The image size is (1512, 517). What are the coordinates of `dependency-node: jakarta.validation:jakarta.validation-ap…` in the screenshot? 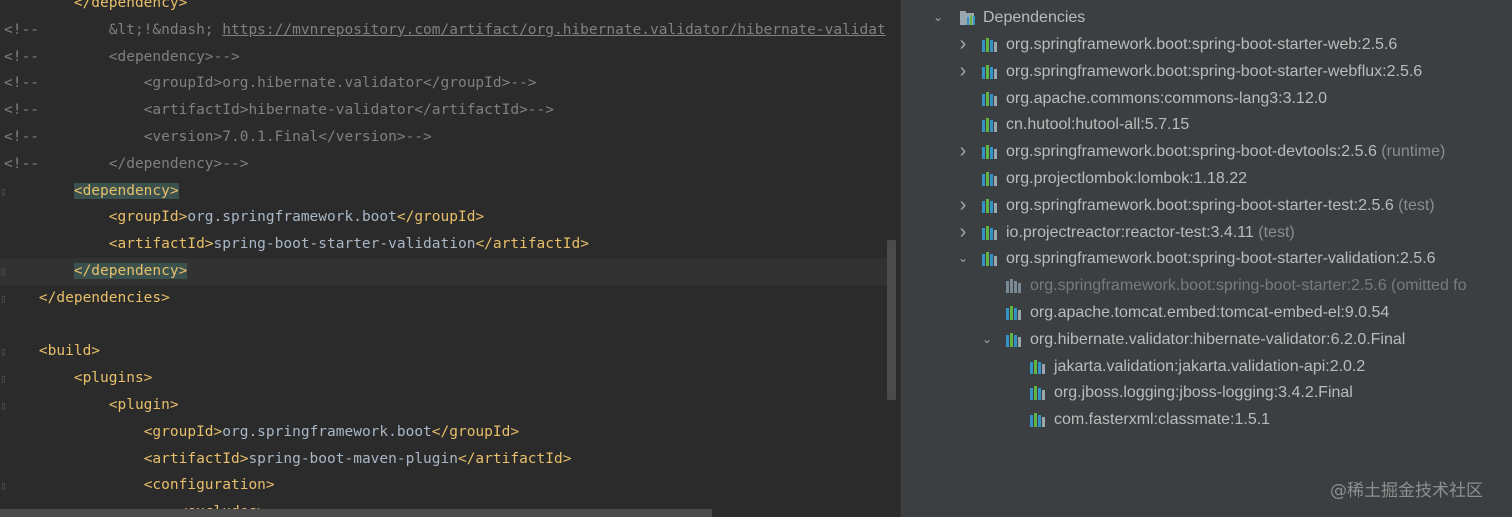 It's located at (1258, 366).